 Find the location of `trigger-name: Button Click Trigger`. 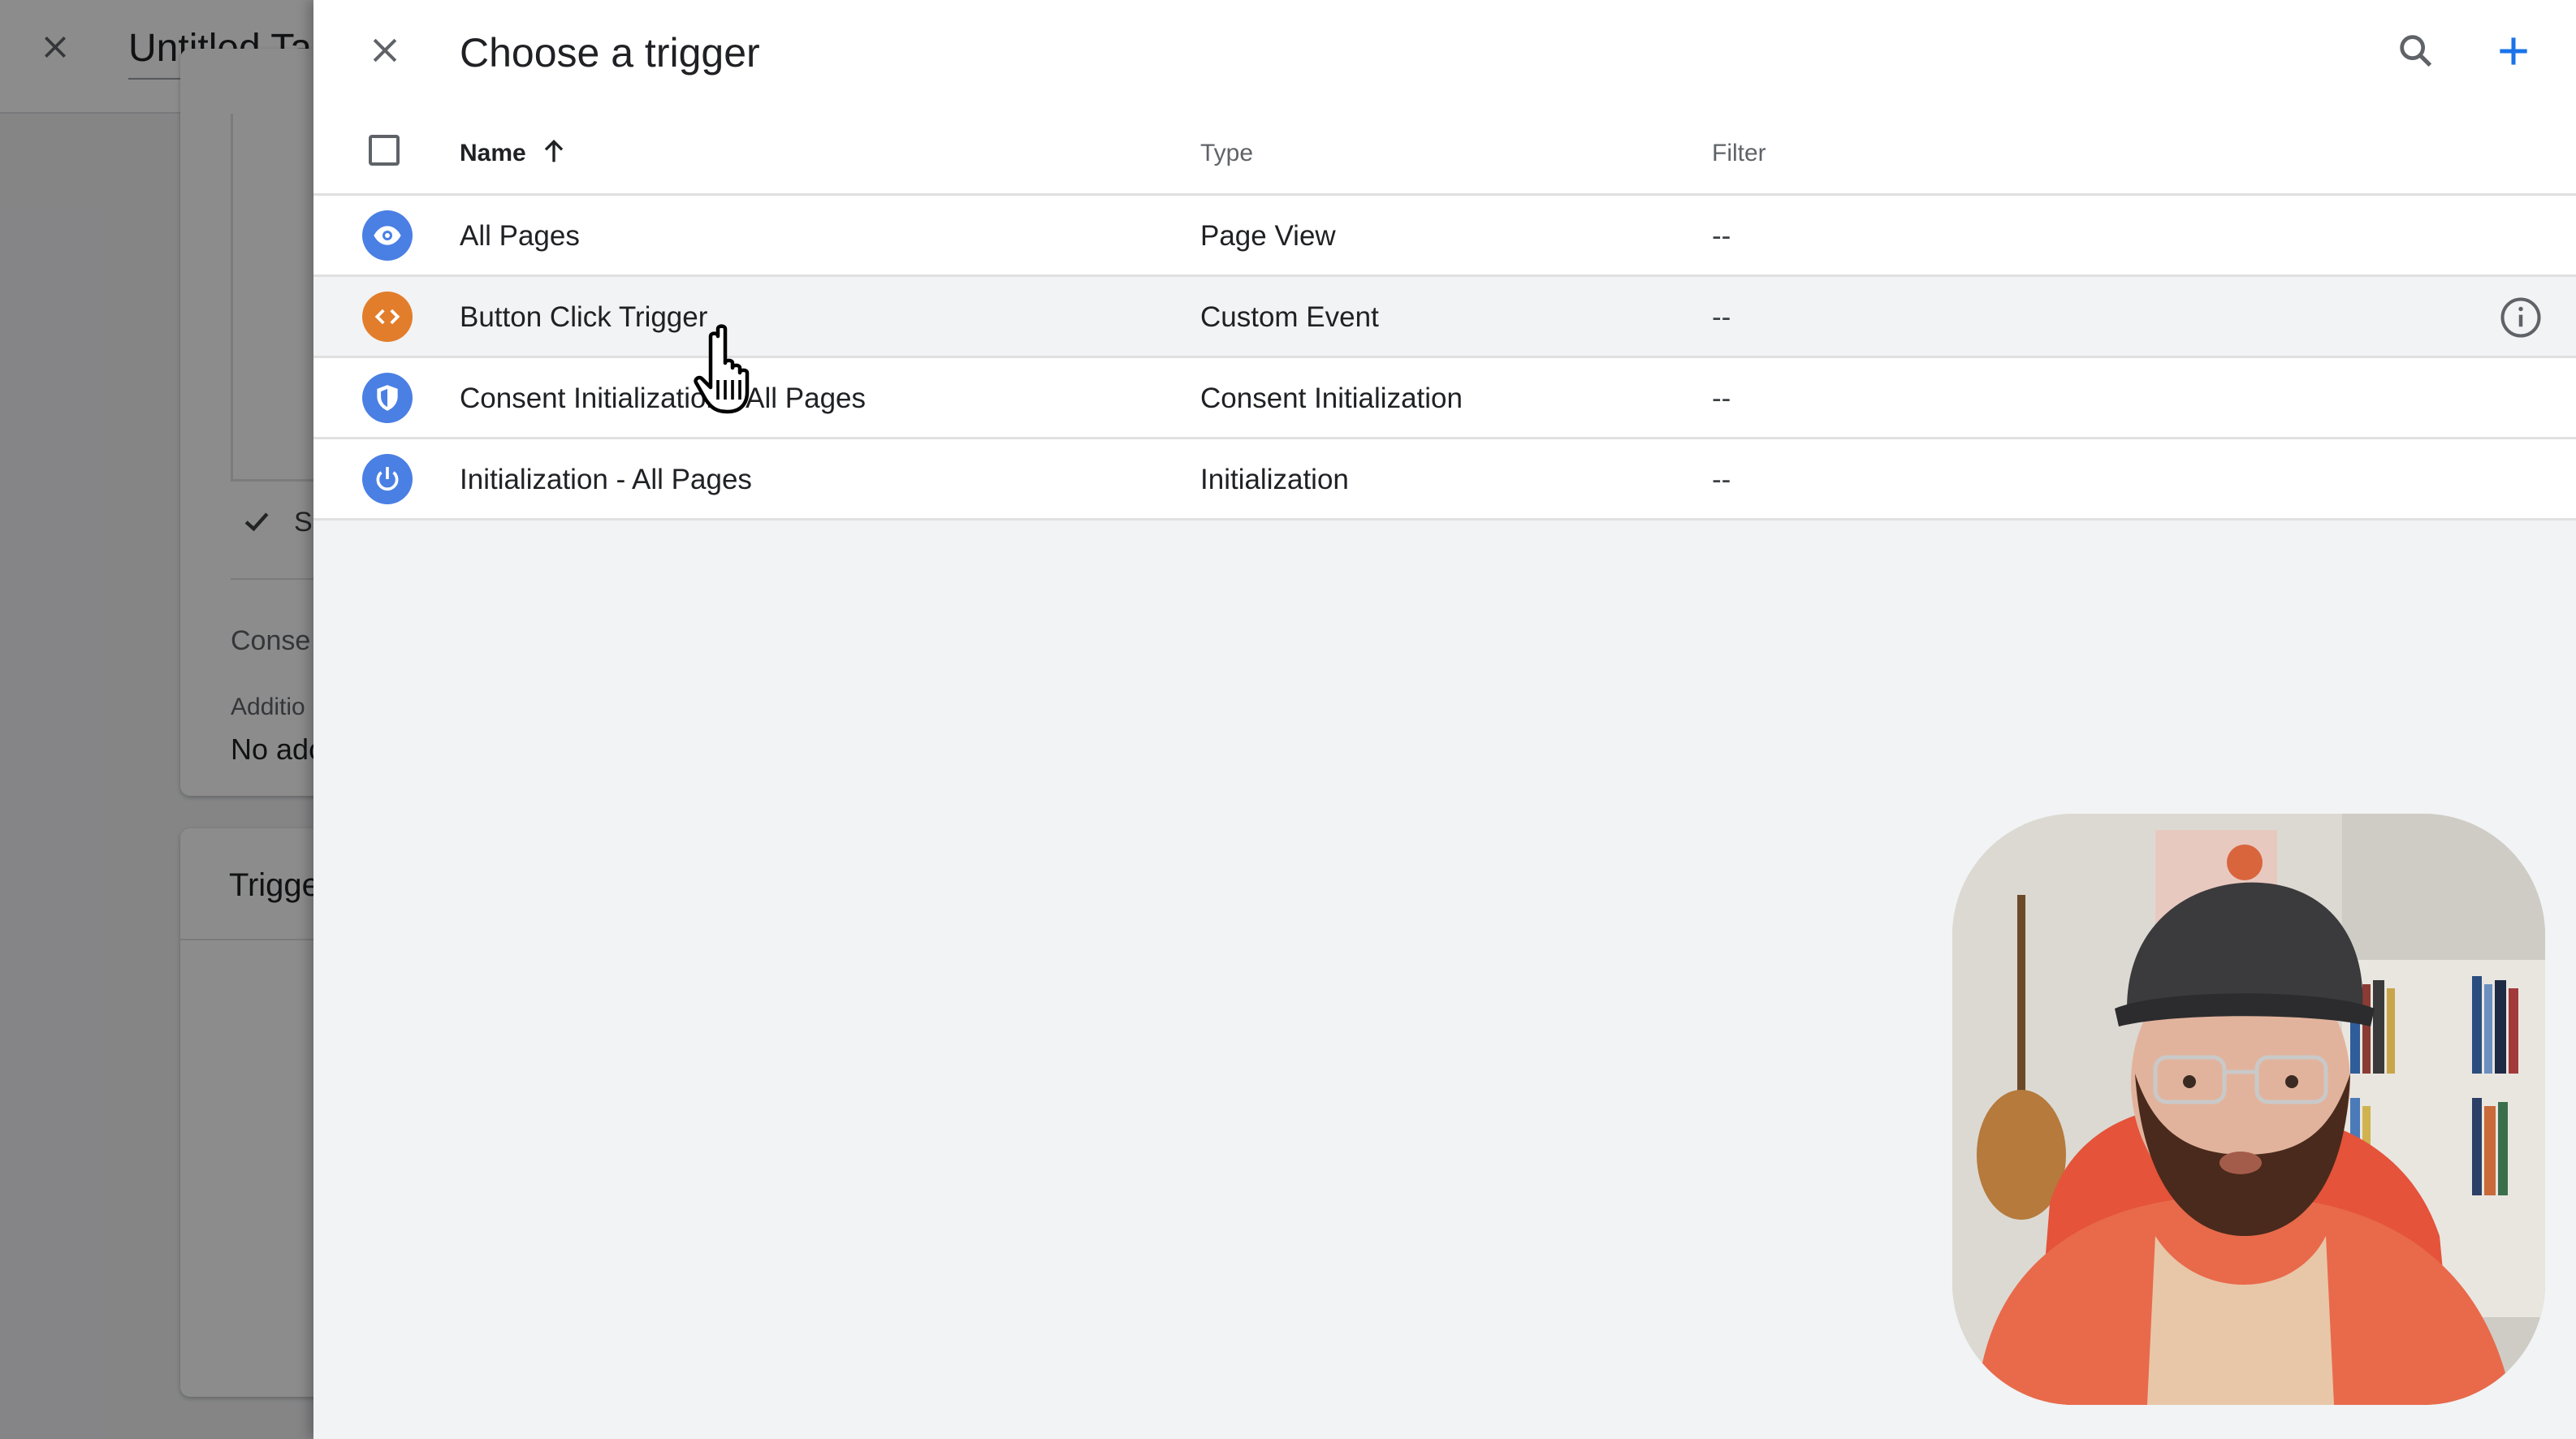

trigger-name: Button Click Trigger is located at coordinates (584, 317).